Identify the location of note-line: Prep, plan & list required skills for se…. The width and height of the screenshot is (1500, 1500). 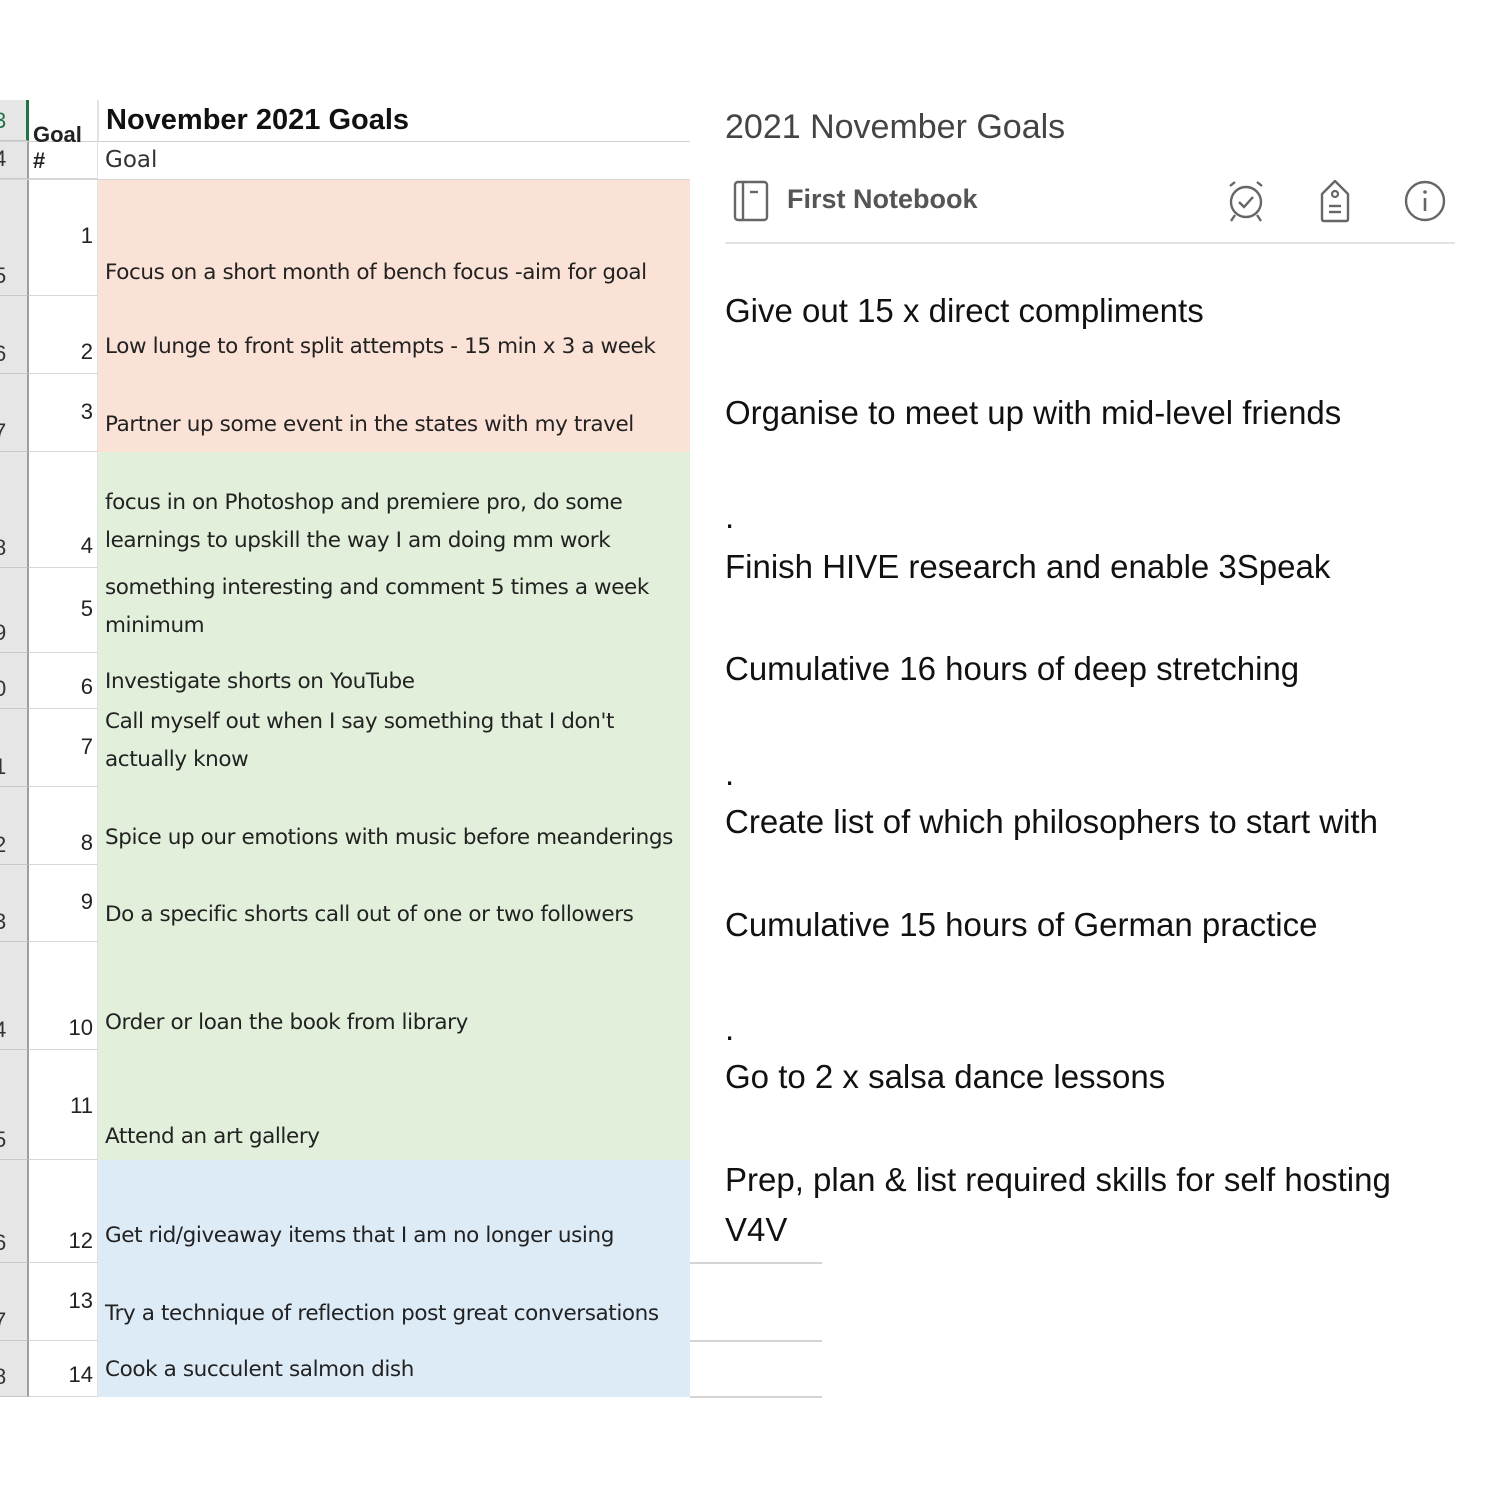
(1058, 1180).